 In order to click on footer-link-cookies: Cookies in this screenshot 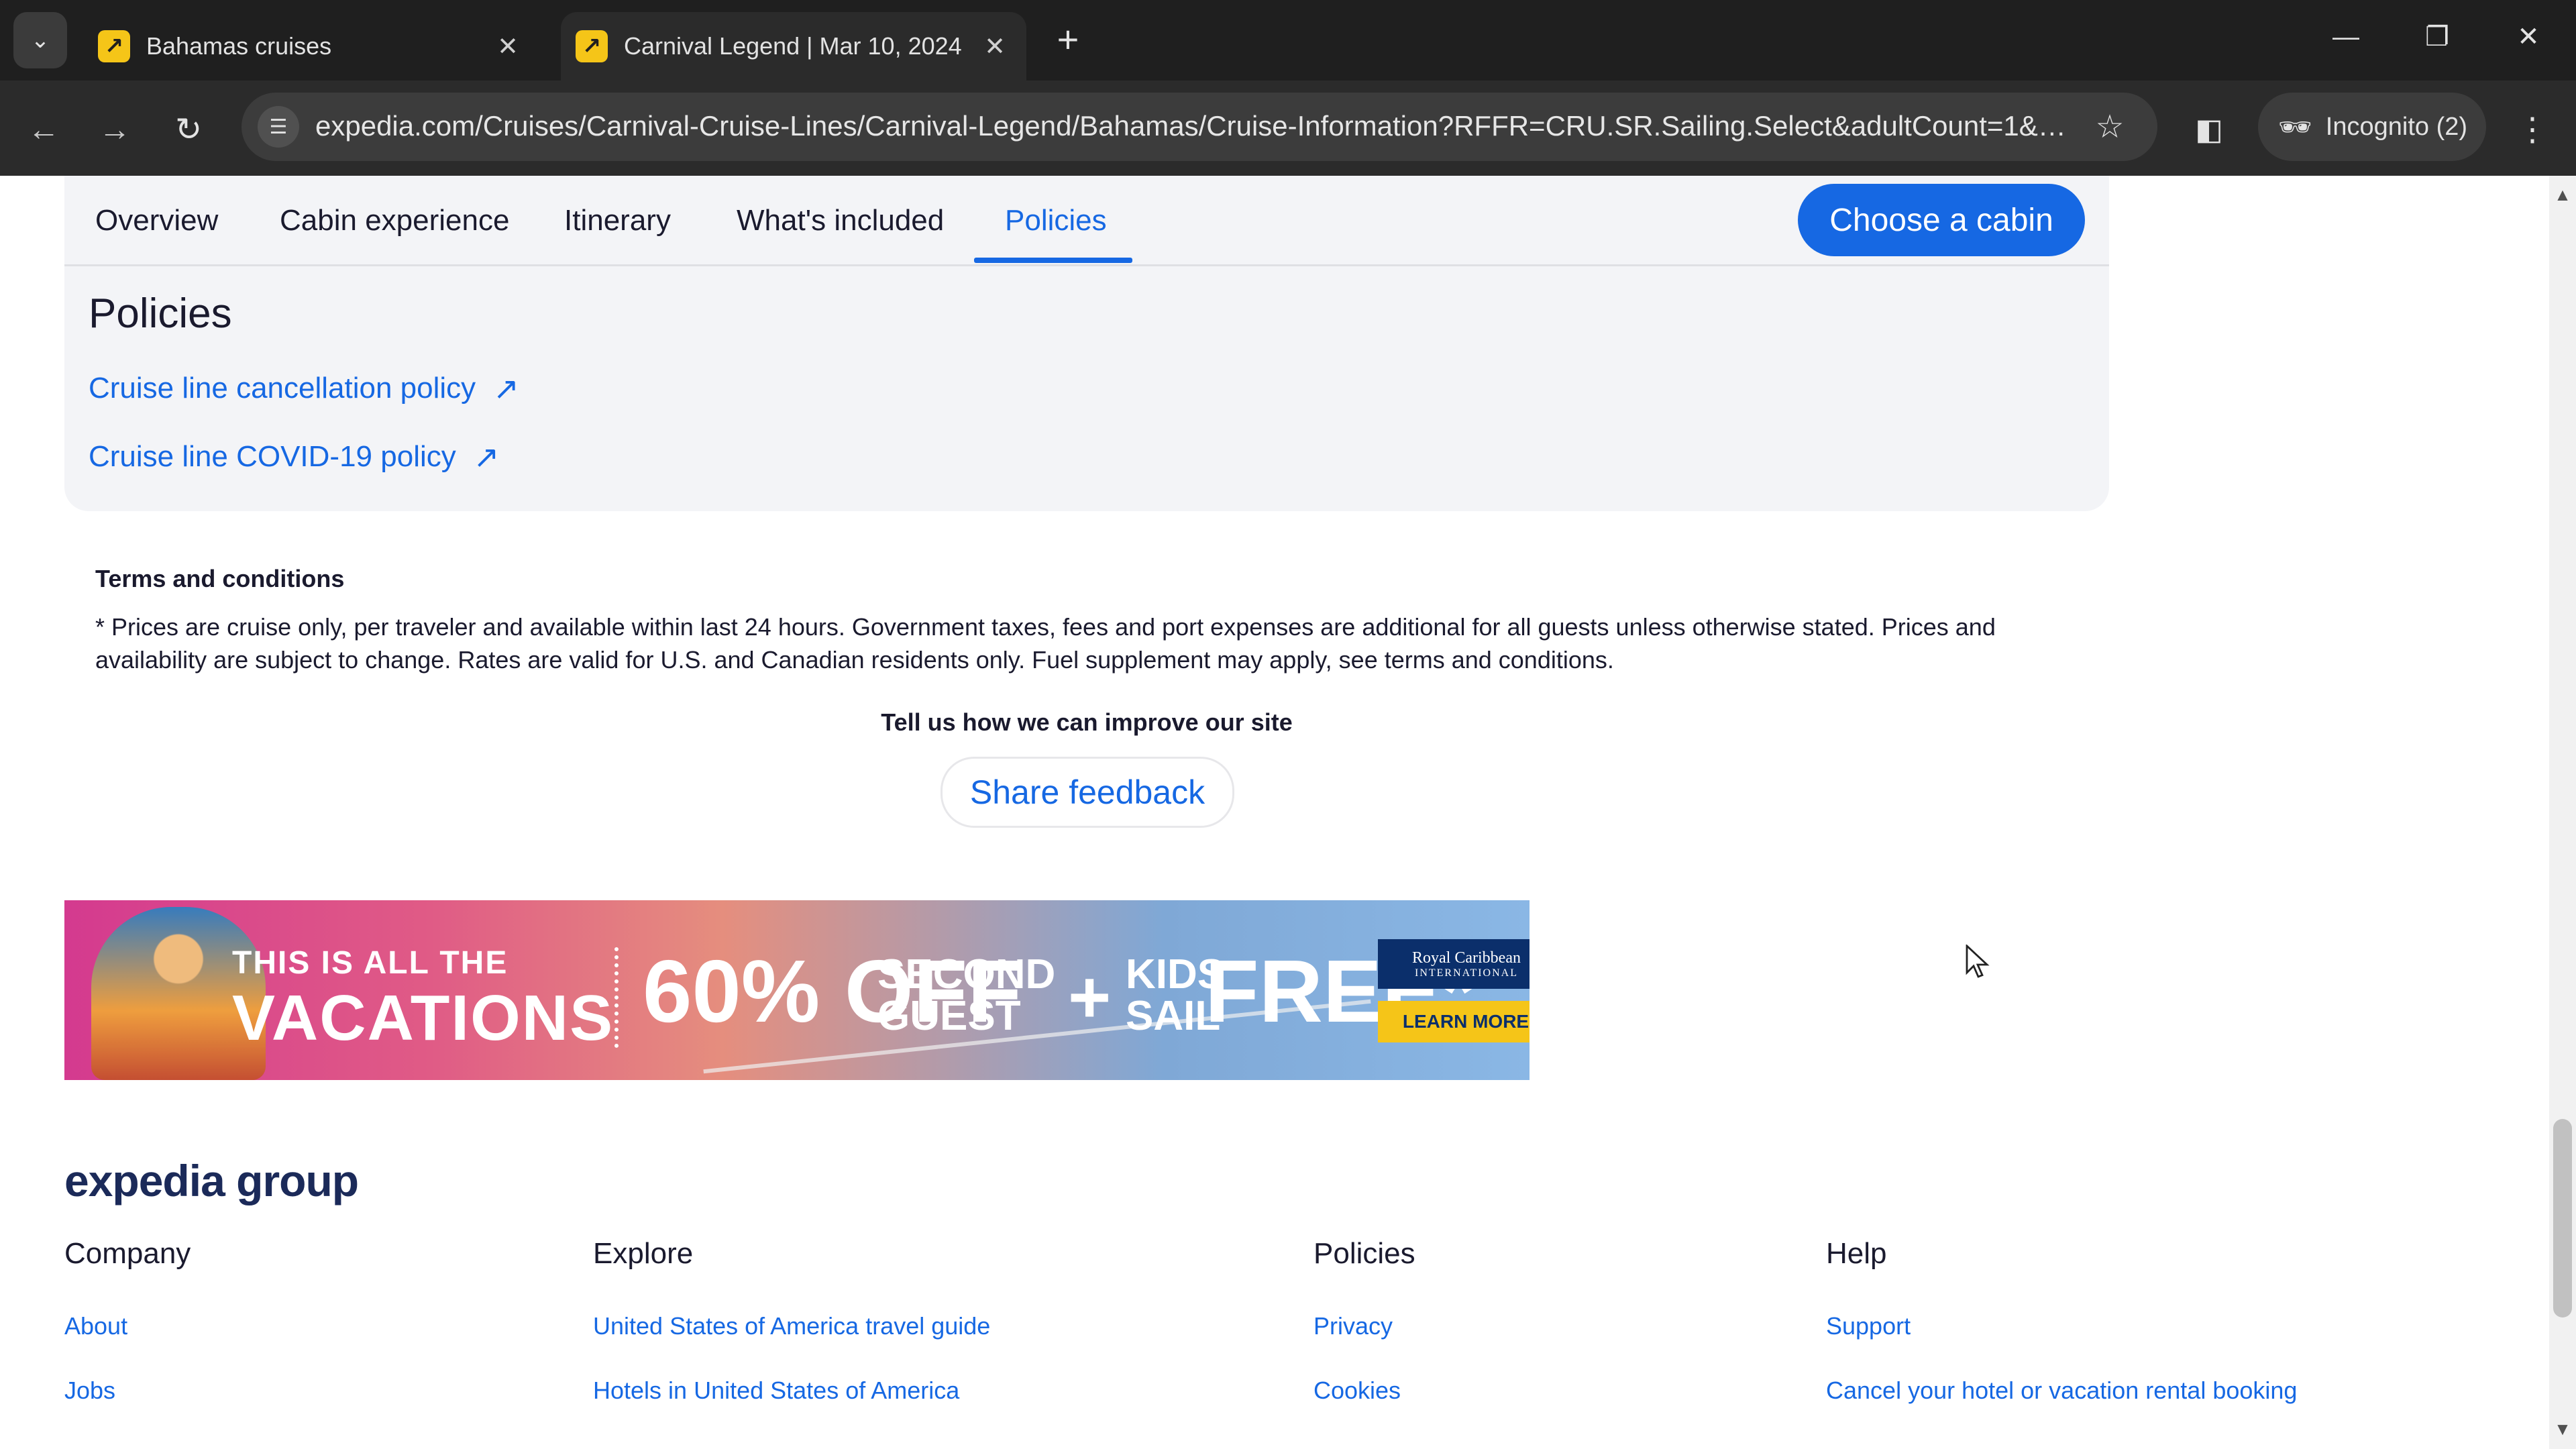, I will do `click(1357, 1391)`.